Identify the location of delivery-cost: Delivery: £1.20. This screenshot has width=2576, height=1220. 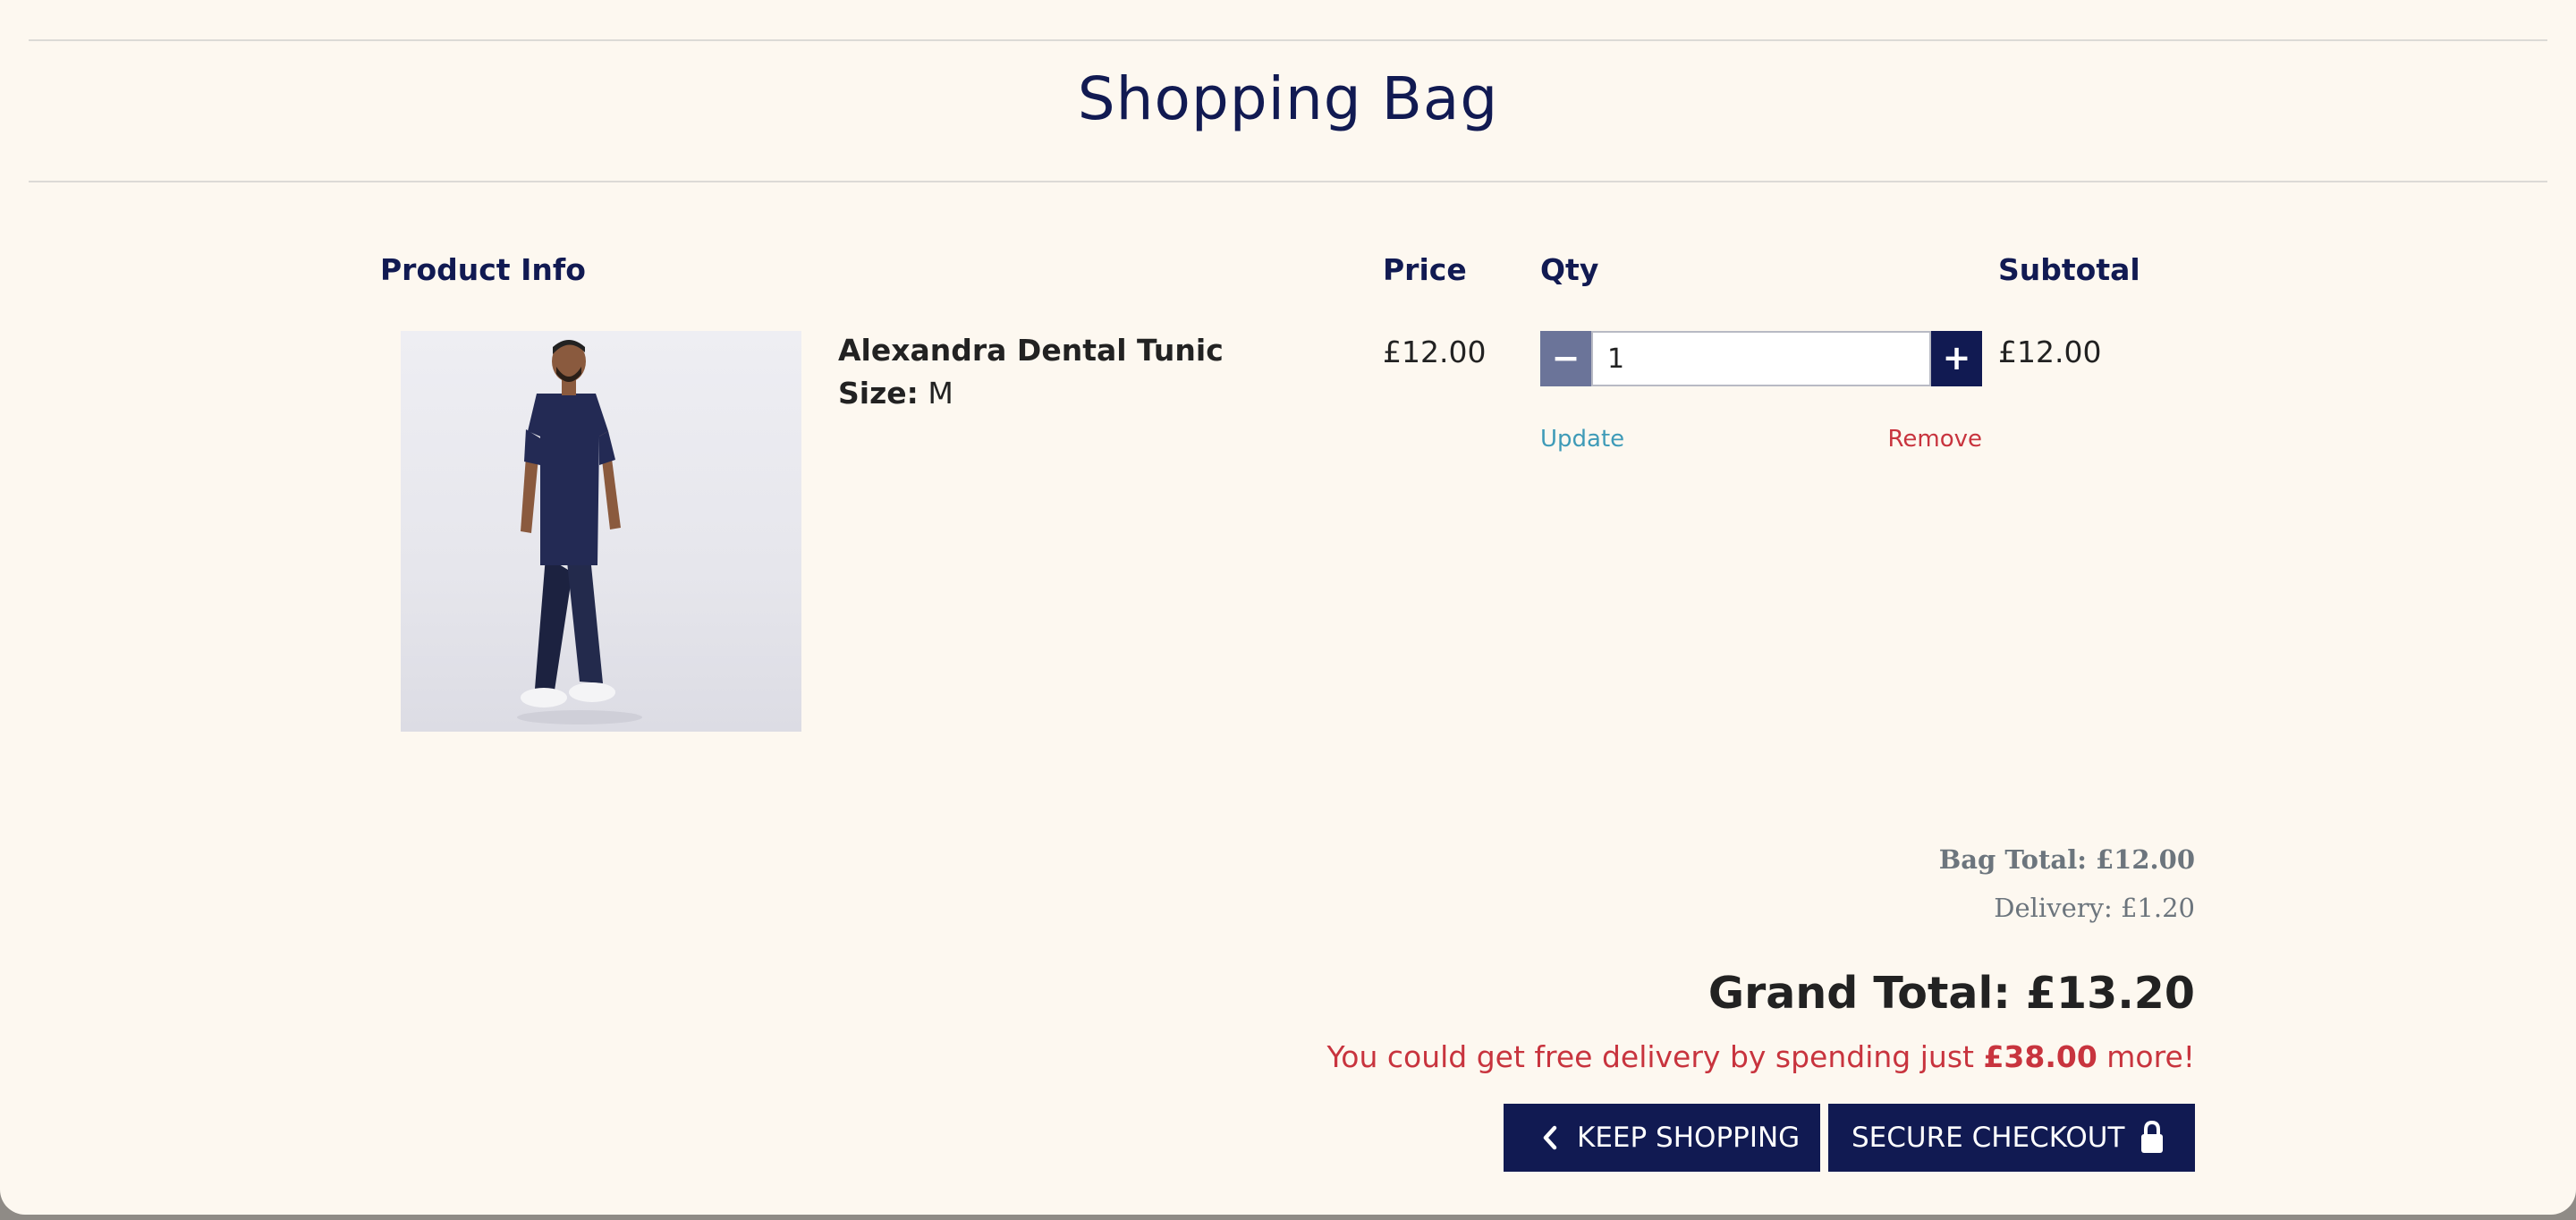
(2094, 908).